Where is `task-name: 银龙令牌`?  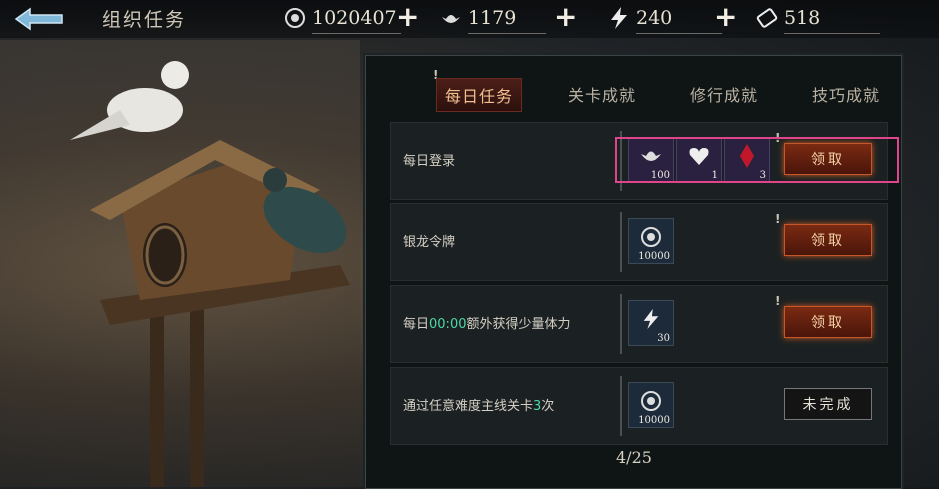
task-name: 银龙令牌 is located at coordinates (429, 242).